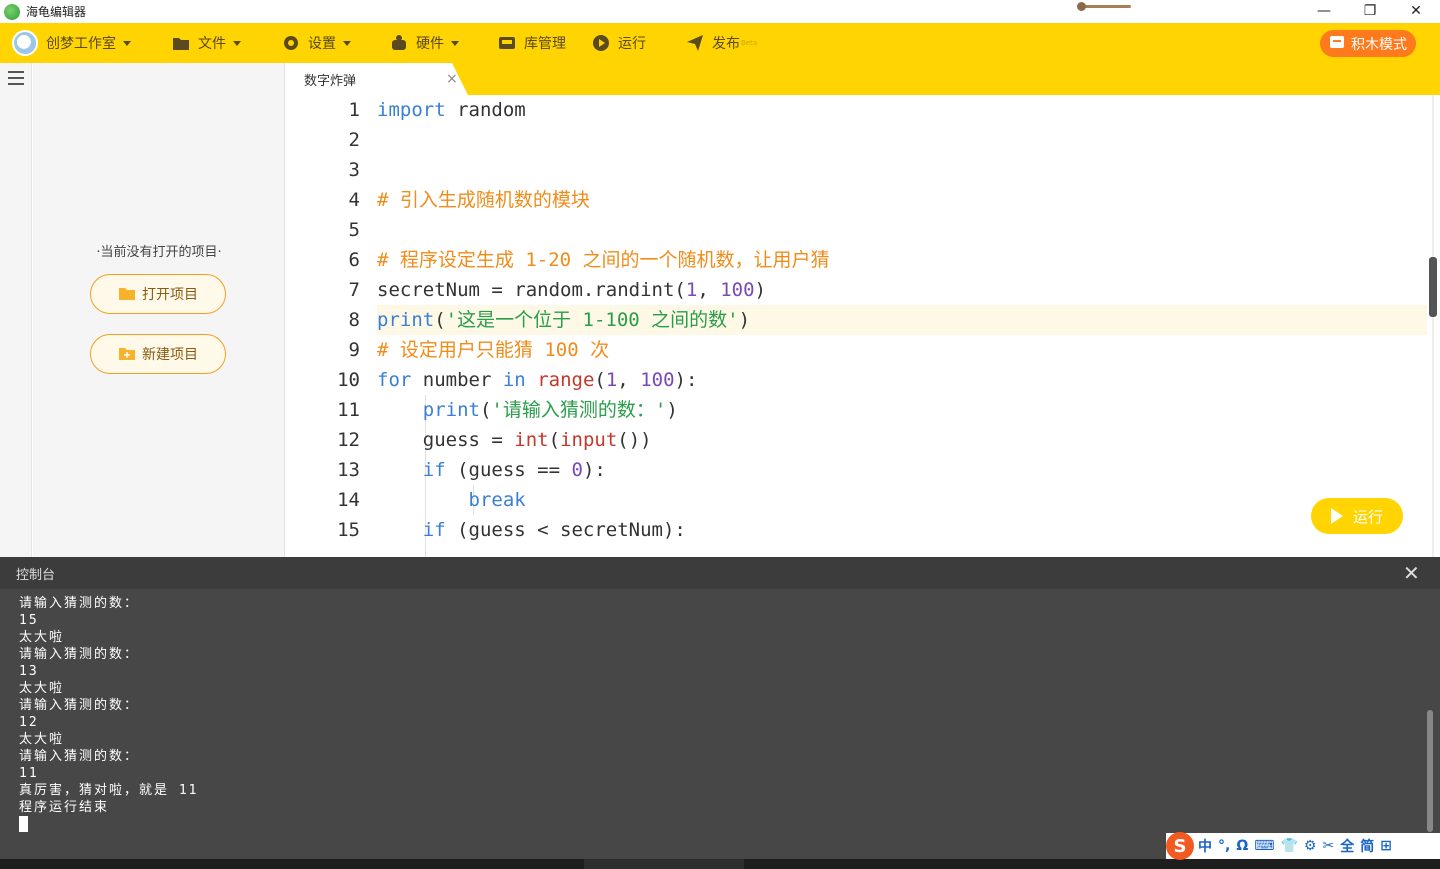 This screenshot has width=1440, height=869. I want to click on ime-simplified: 简, so click(1367, 846).